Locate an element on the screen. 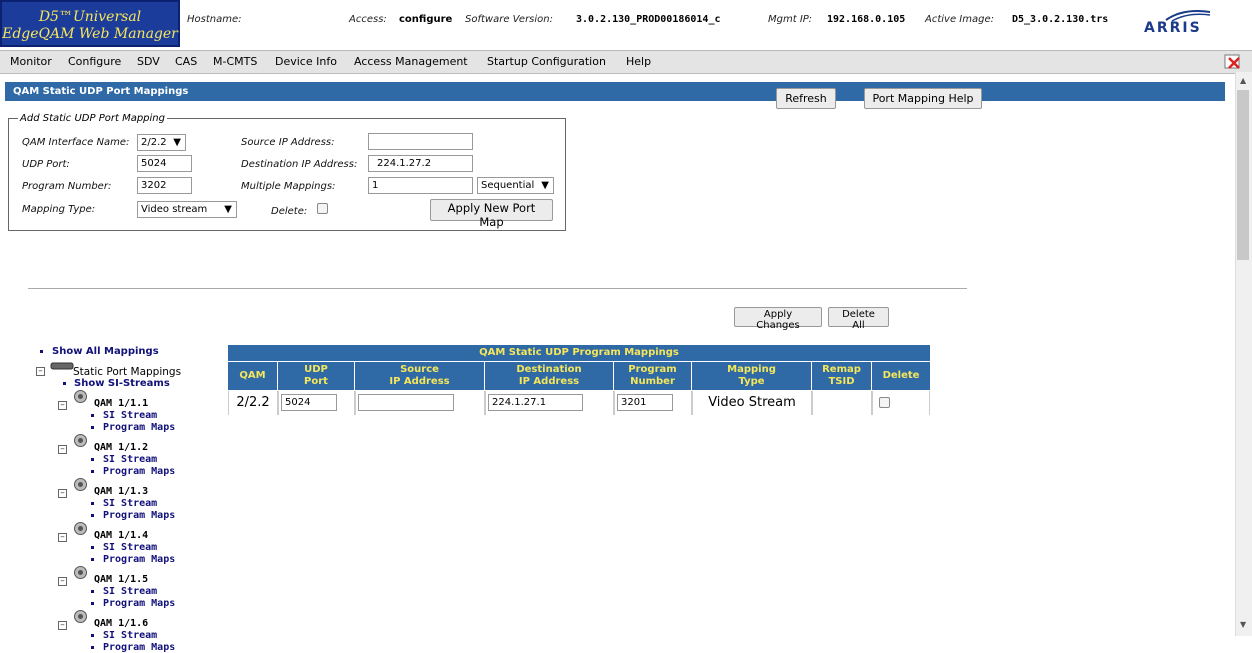 This screenshot has height=653, width=1252. row-dest-cell: 224.1.27.1 is located at coordinates (549, 403).